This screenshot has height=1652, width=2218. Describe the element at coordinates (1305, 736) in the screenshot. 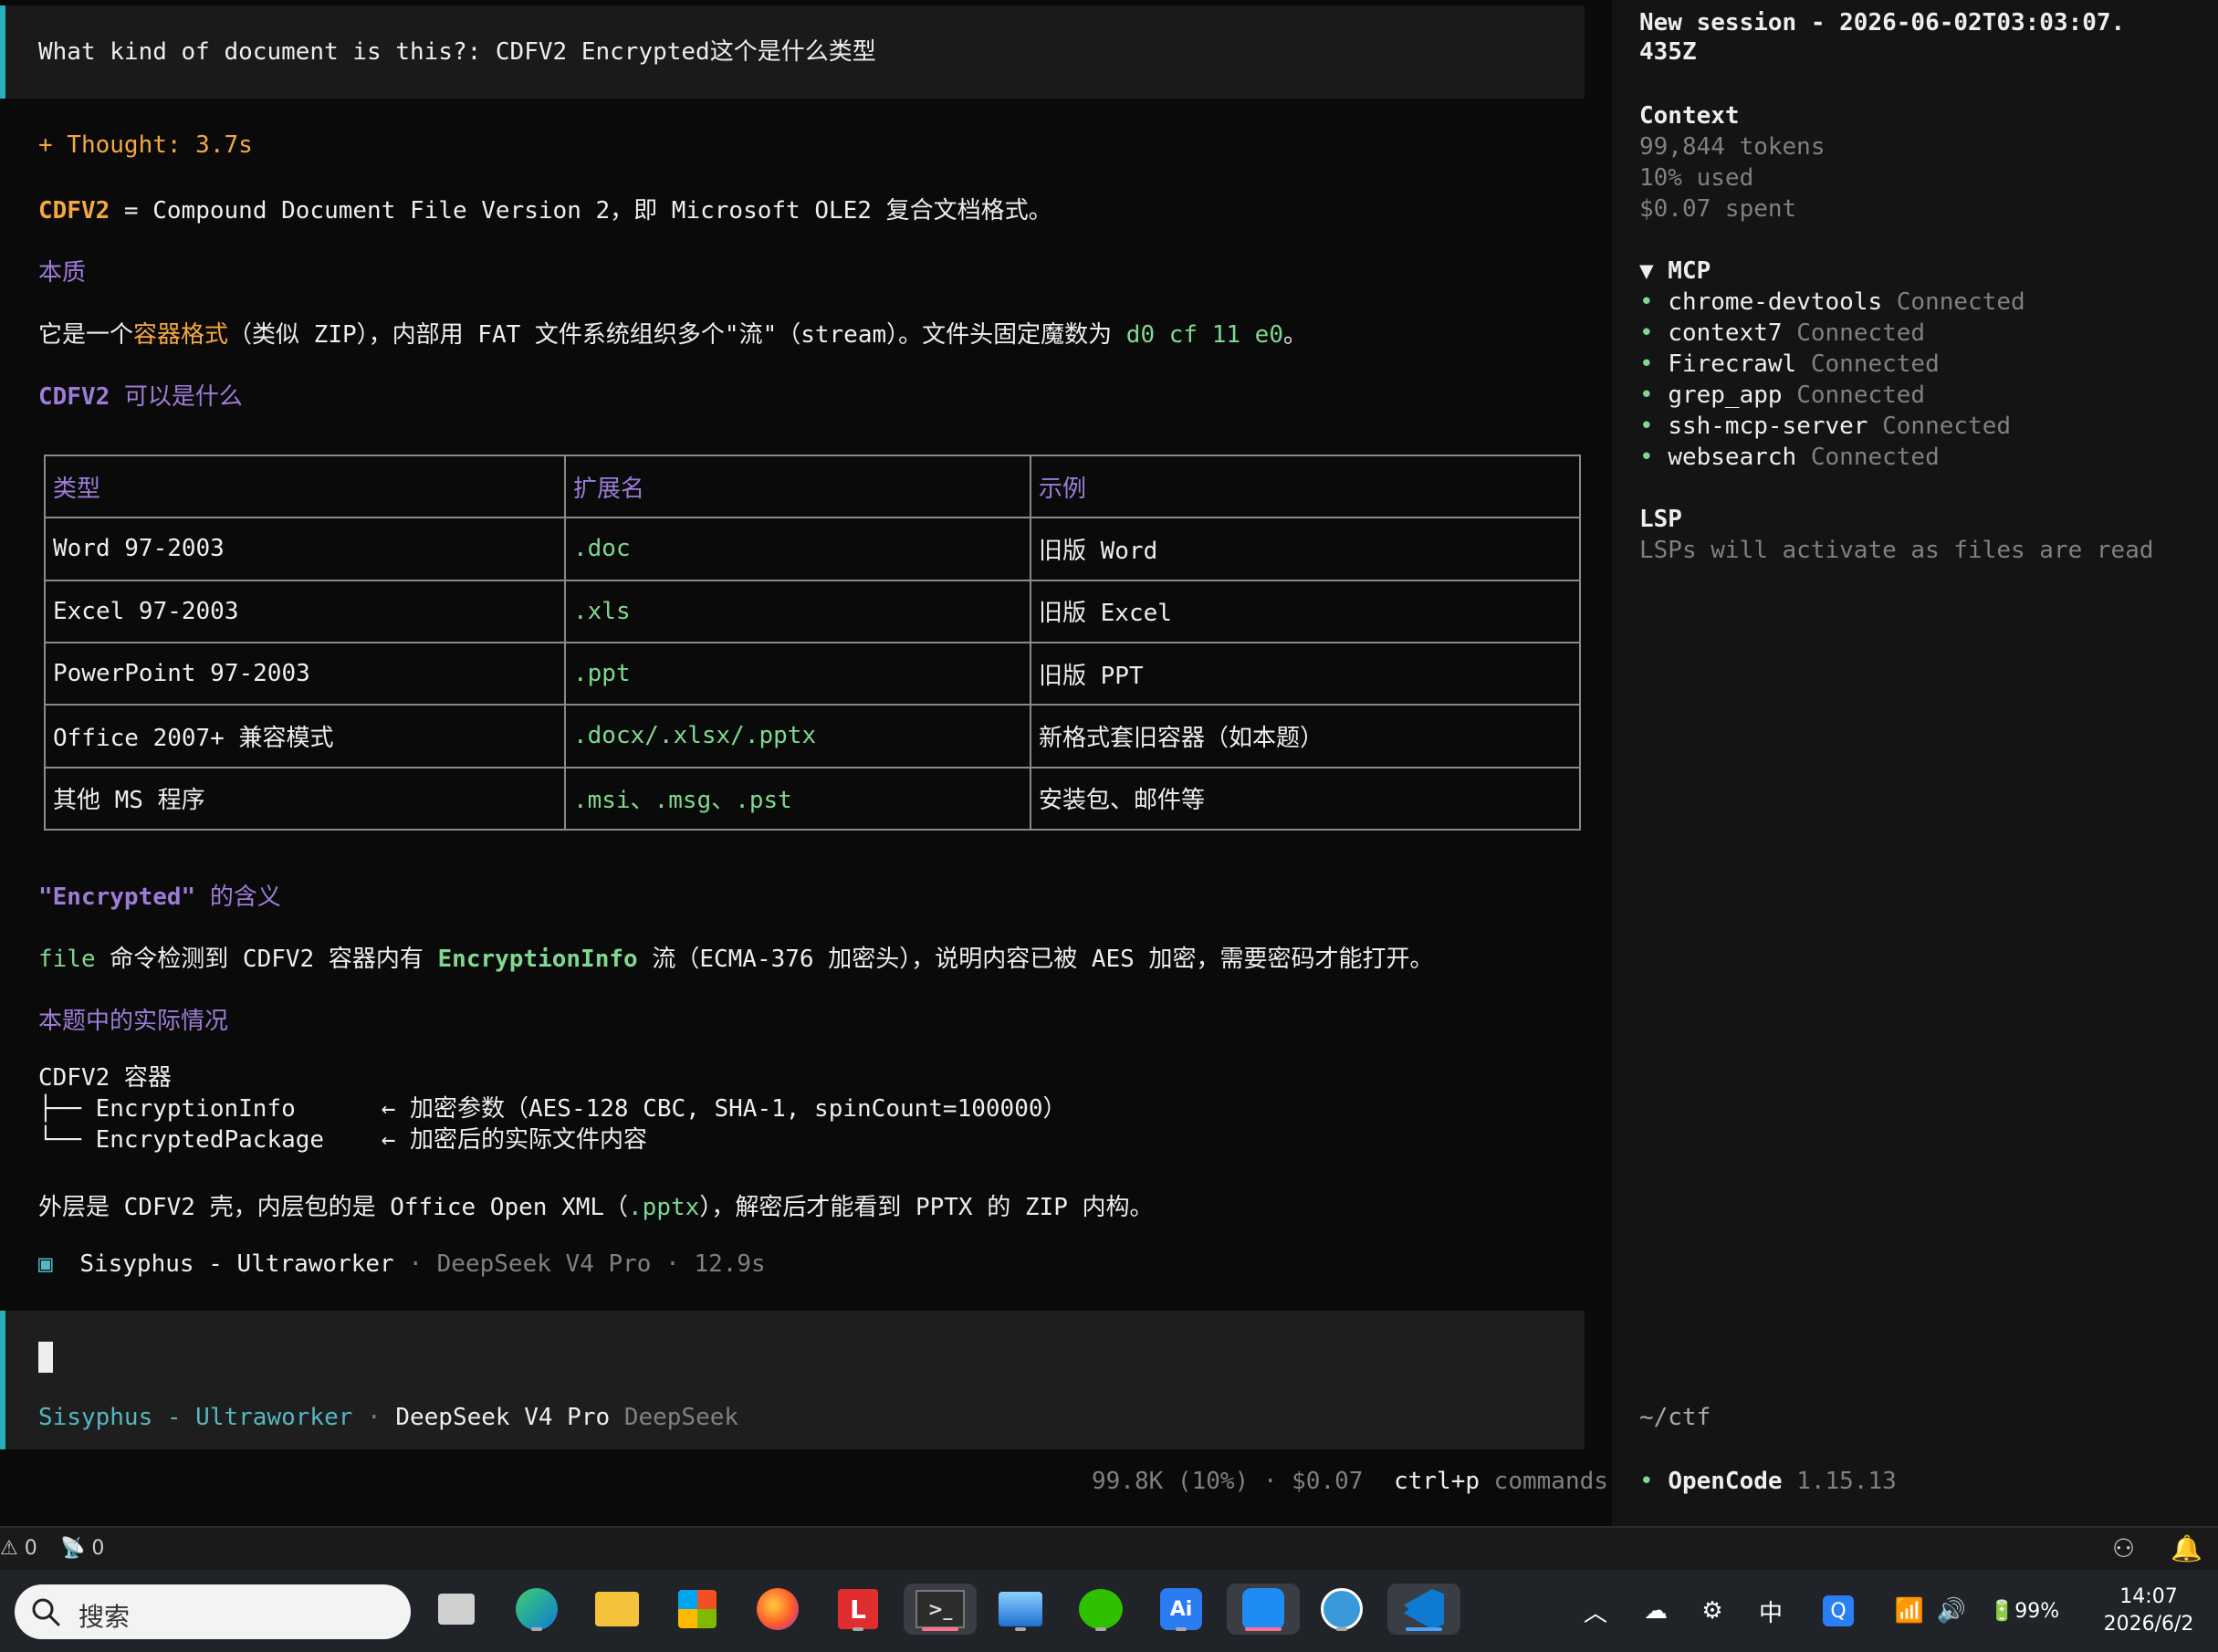

I see `table-cell: 新格式套旧容器（如本题）` at that location.